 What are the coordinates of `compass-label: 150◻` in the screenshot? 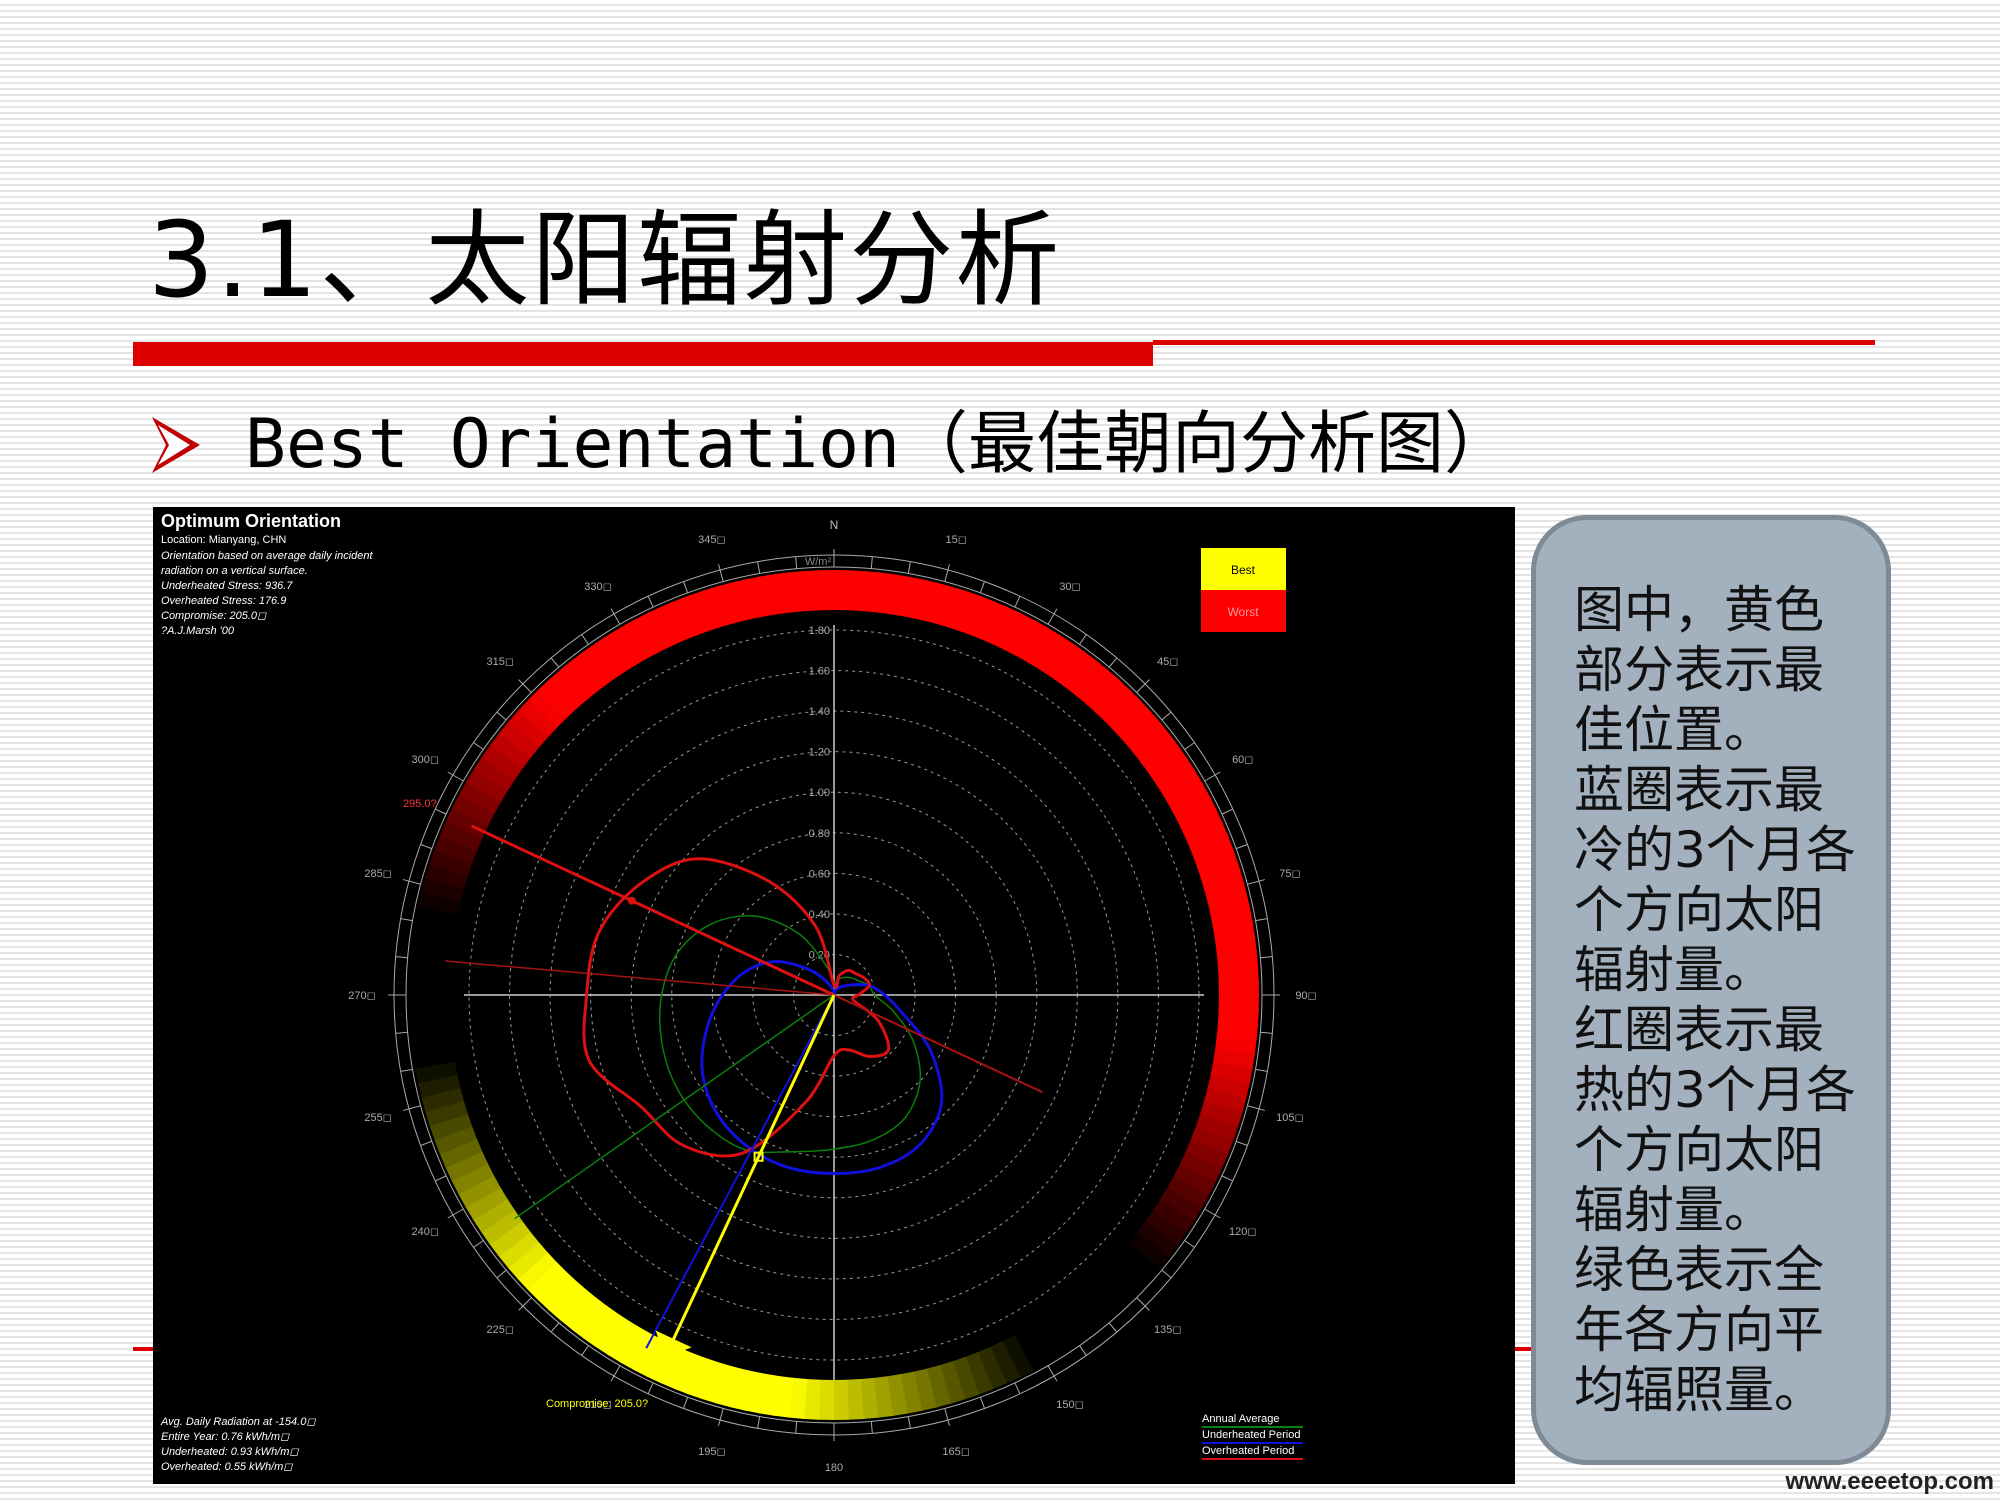 It's located at (1069, 1405).